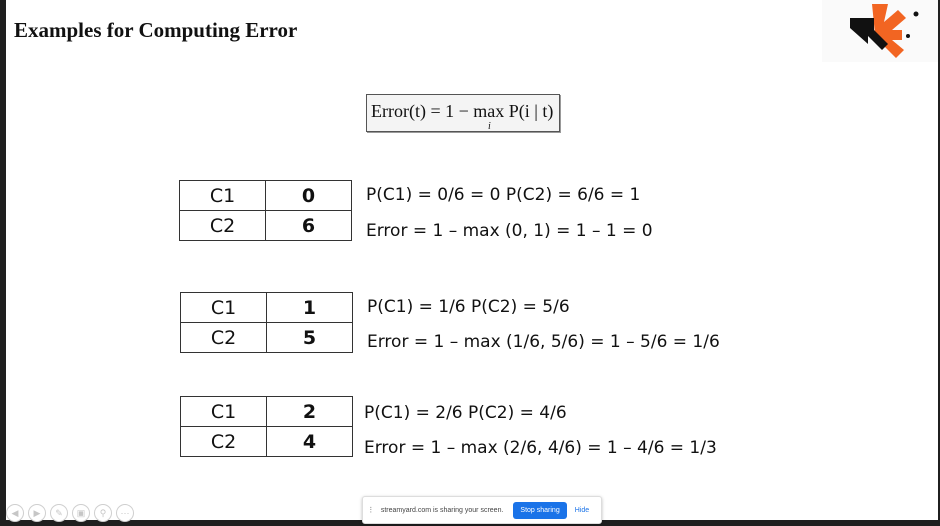 Image resolution: width=940 pixels, height=526 pixels. Describe the element at coordinates (503, 195) in the screenshot. I see `probability-line-1: P(C1) = 0/6 = 0 P(C2) = 6/6 = 1` at that location.